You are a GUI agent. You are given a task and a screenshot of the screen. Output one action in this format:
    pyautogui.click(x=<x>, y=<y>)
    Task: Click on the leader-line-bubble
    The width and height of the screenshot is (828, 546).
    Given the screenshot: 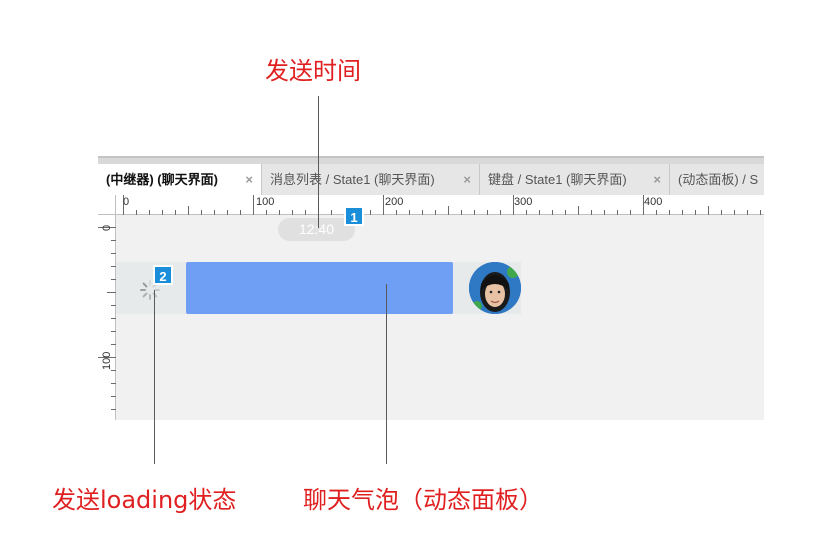 What is the action you would take?
    pyautogui.click(x=386, y=374)
    